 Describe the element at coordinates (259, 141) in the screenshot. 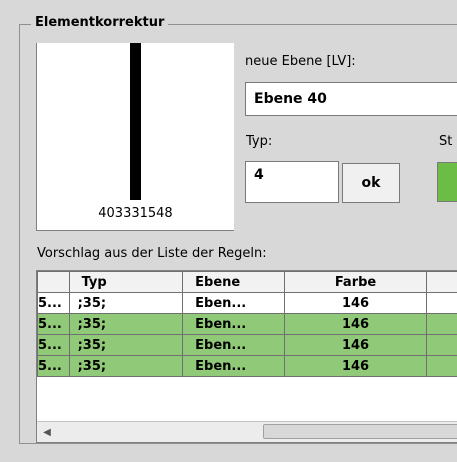

I see `type-label: Typ:` at that location.